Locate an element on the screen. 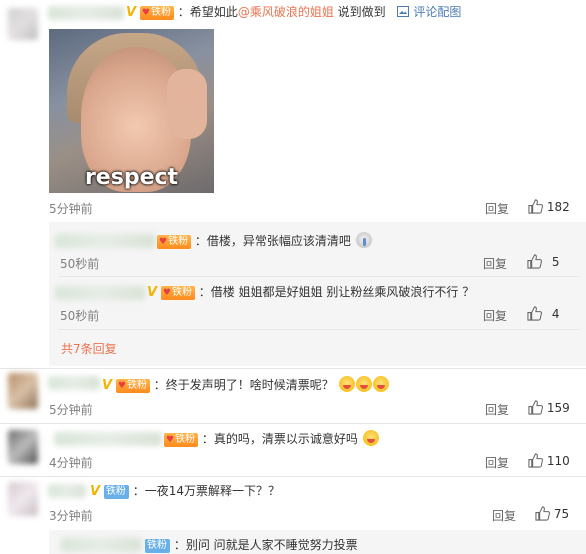 The height and width of the screenshot is (554, 586). comment-text: ：希望如此 is located at coordinates (207, 12).